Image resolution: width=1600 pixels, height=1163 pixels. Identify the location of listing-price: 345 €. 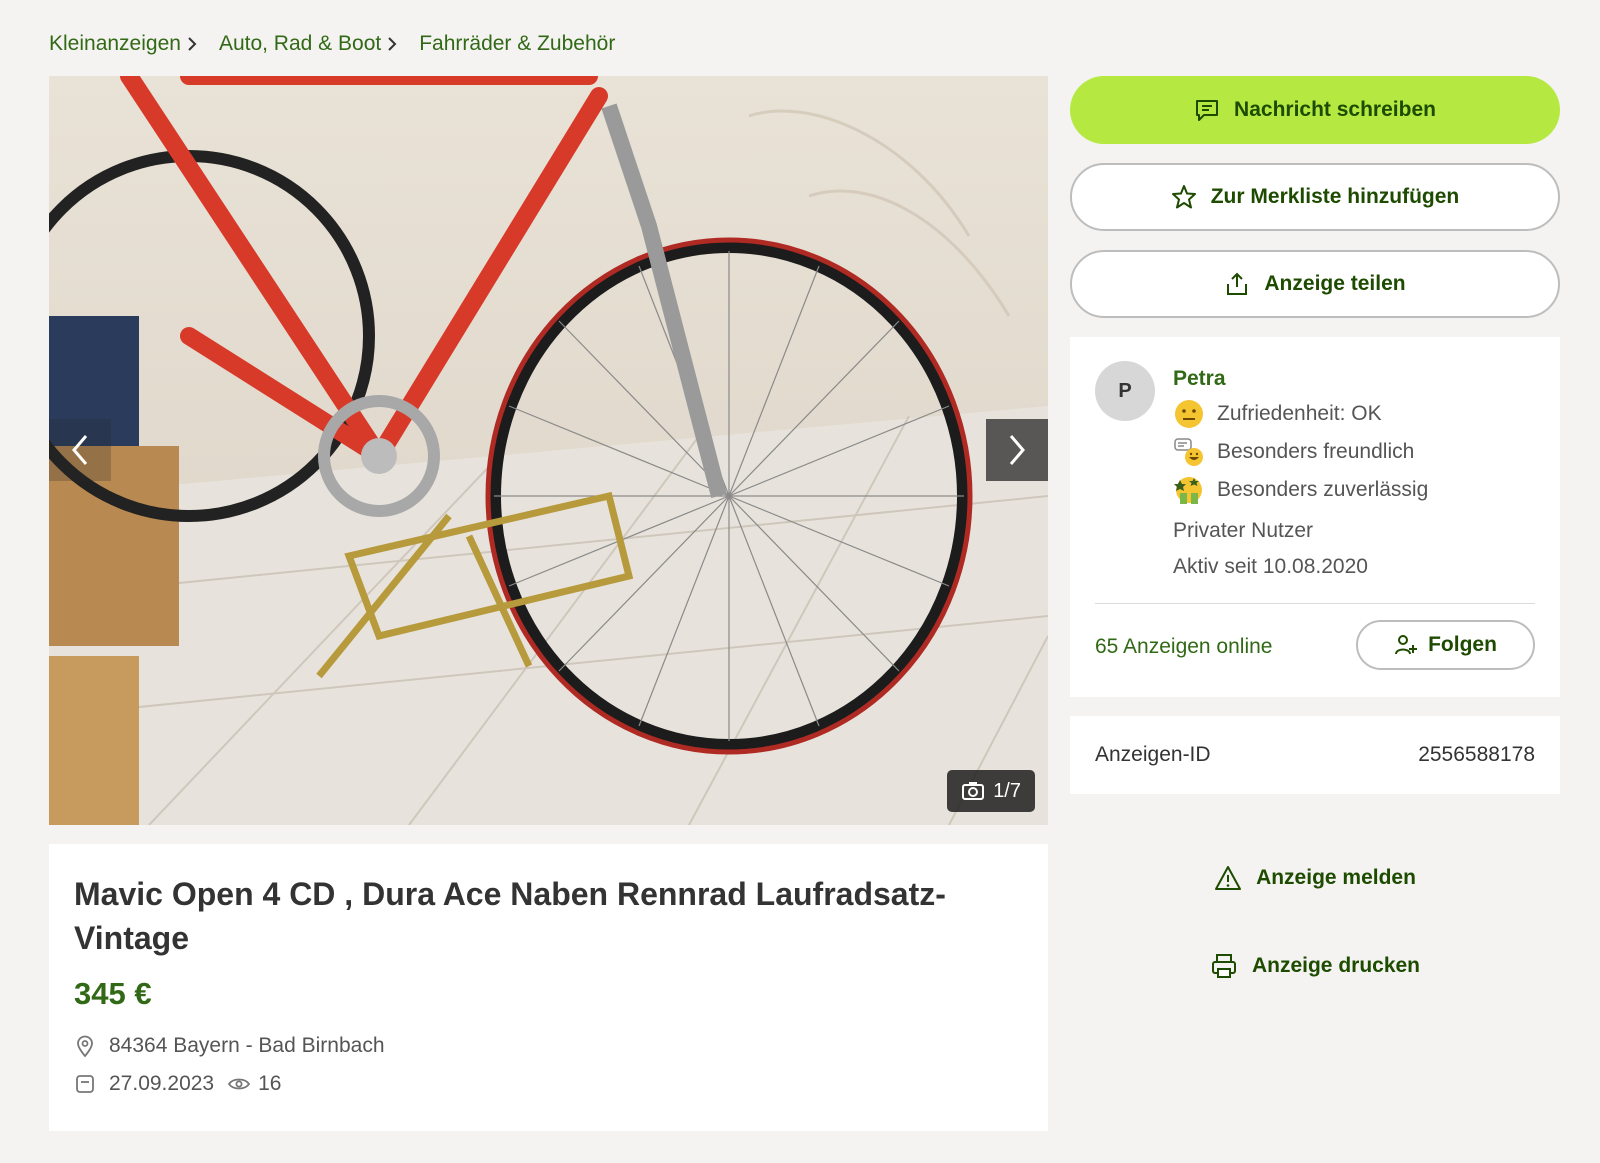
(113, 993).